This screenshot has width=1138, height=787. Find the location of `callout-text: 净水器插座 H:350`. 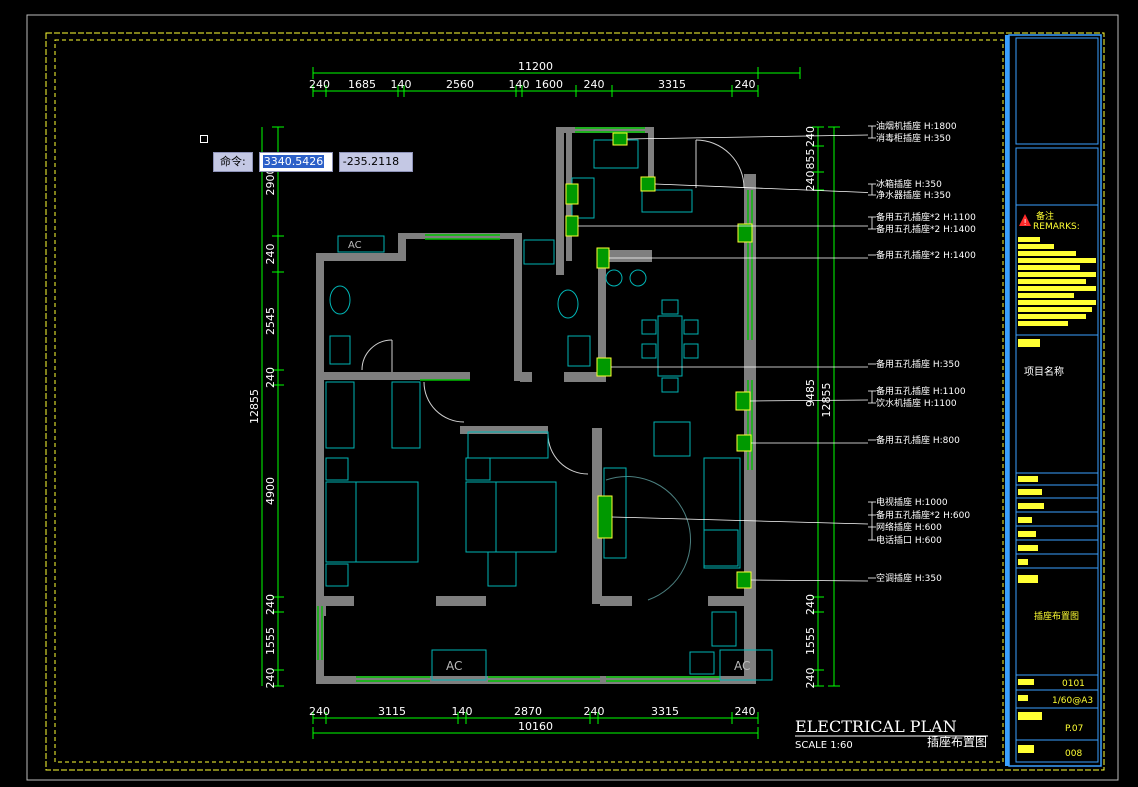

callout-text: 净水器插座 H:350 is located at coordinates (913, 195).